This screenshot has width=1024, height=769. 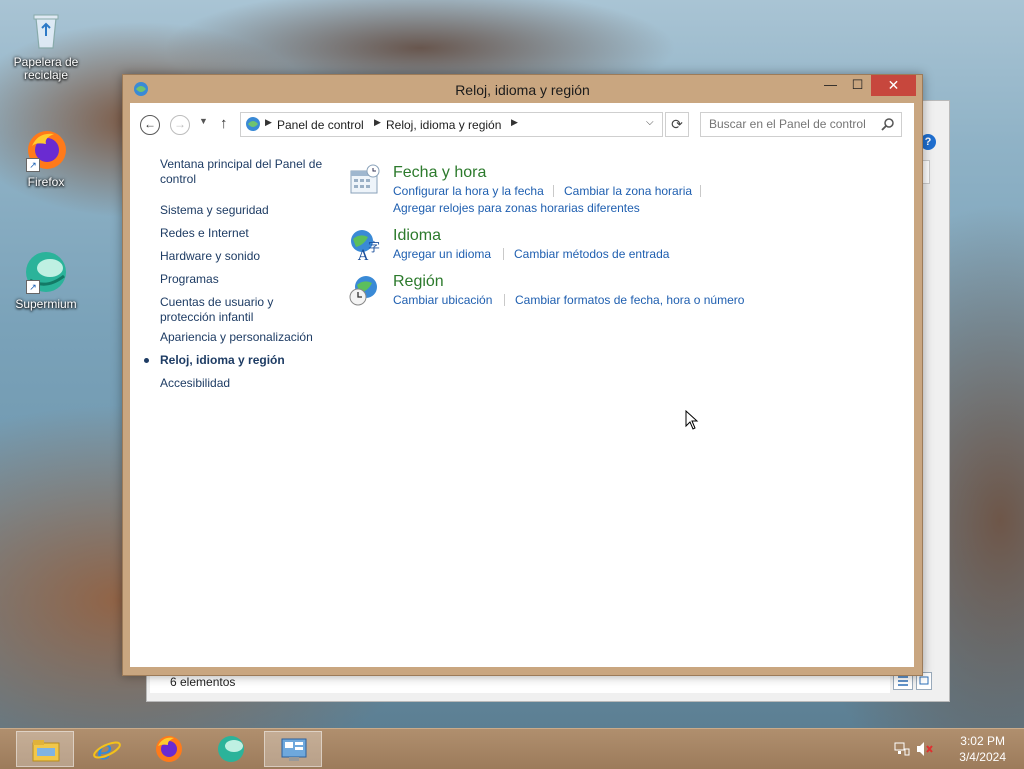 I want to click on search-icon, so click(x=888, y=124).